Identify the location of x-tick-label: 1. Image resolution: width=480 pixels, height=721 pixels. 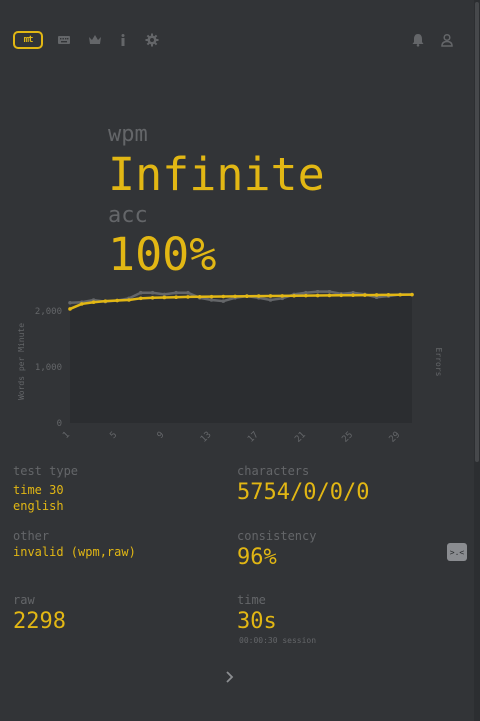
(66, 435).